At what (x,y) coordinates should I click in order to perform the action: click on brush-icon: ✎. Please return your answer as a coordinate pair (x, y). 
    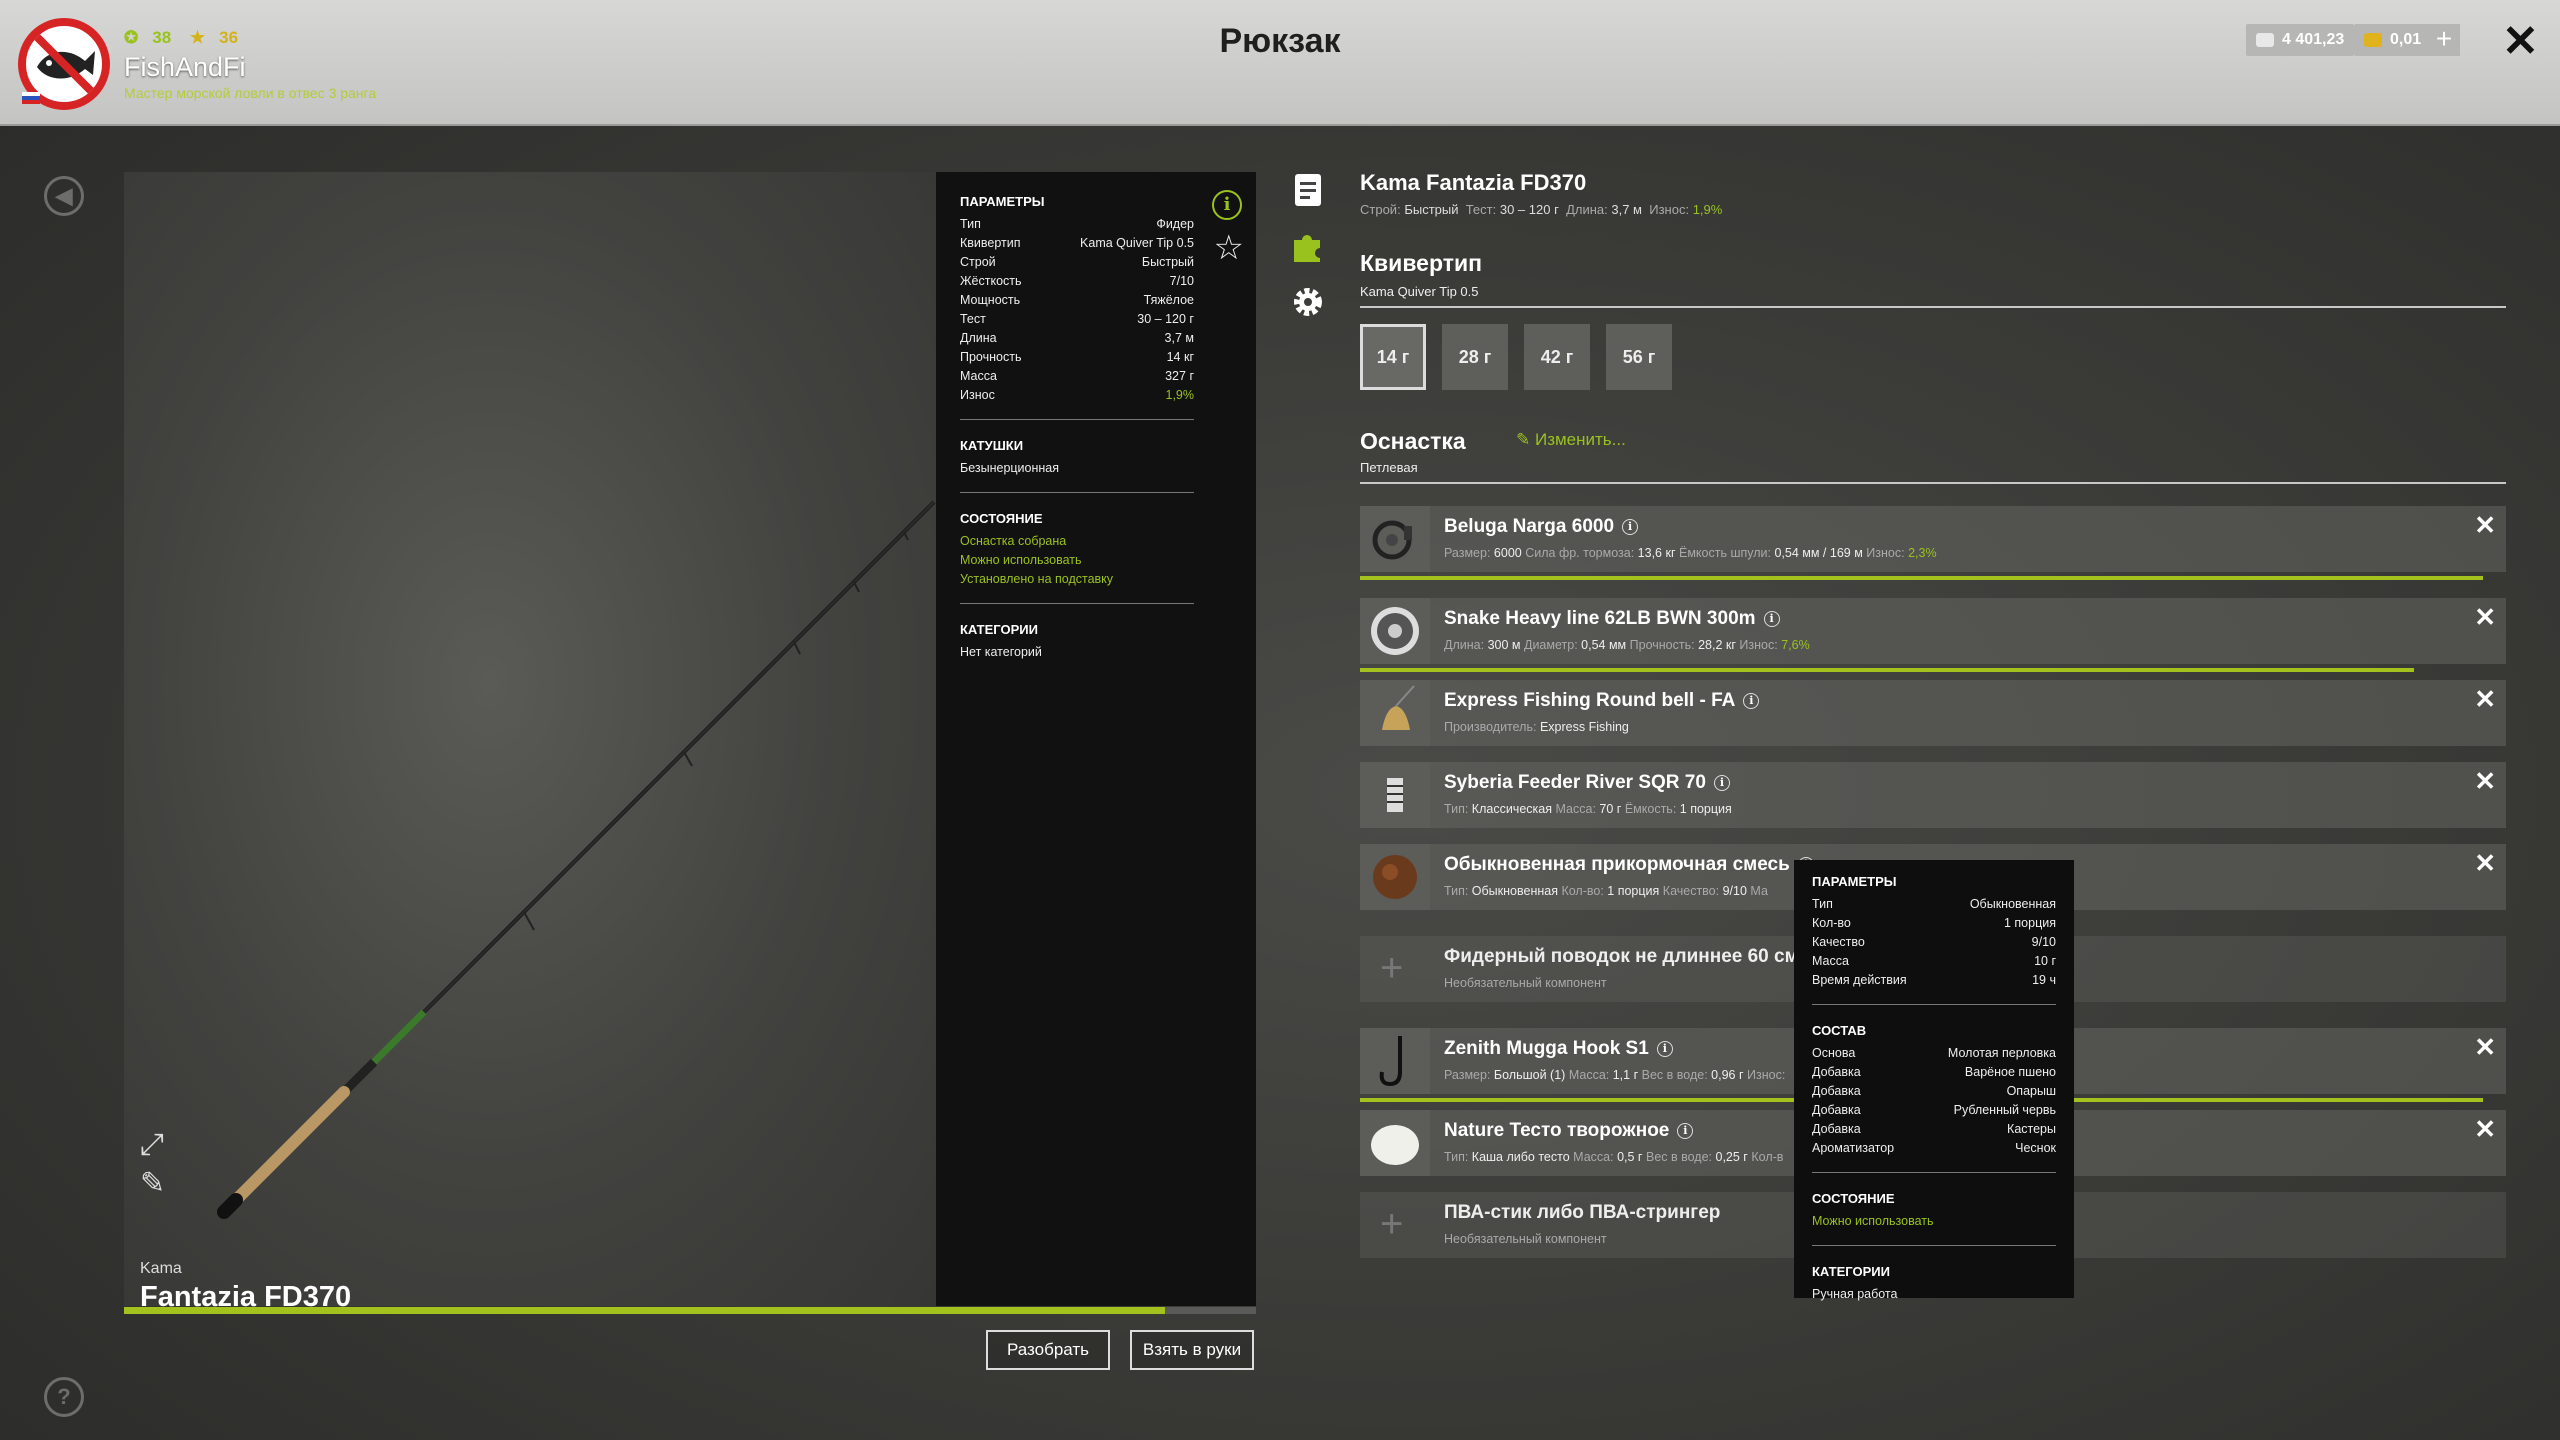
    Looking at the image, I should click on (152, 1183).